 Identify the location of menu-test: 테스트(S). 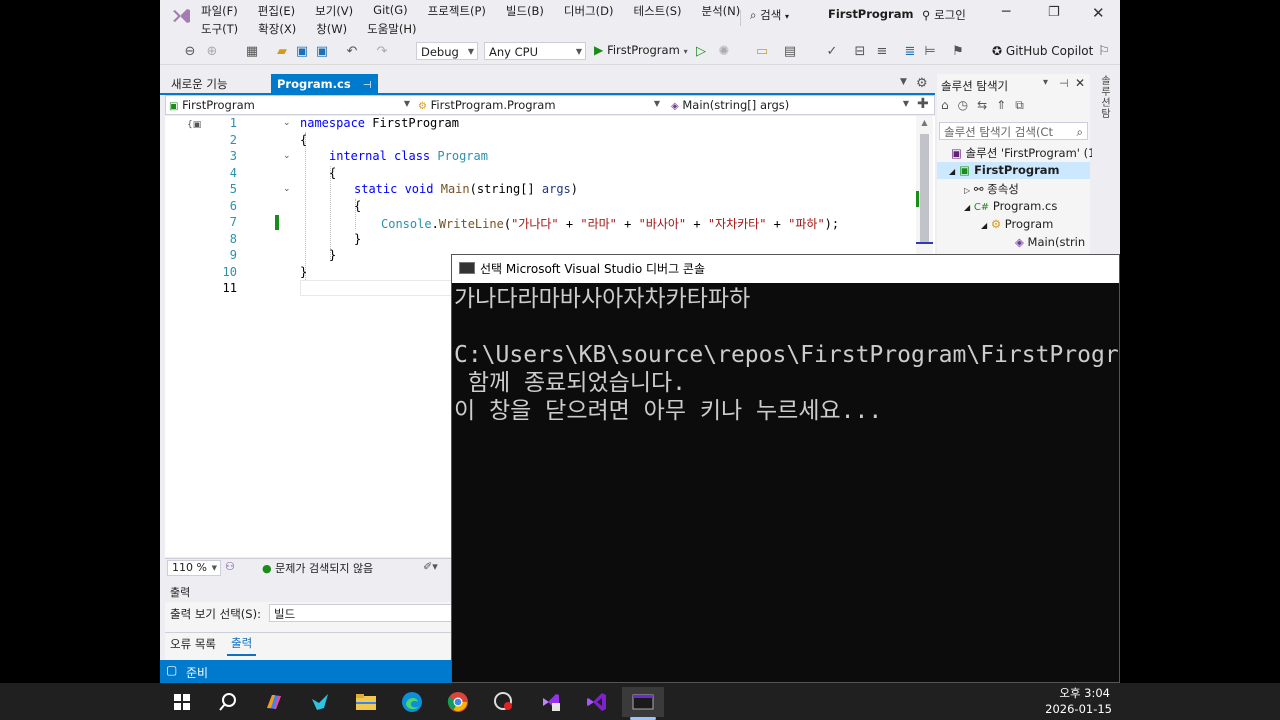
(658, 11).